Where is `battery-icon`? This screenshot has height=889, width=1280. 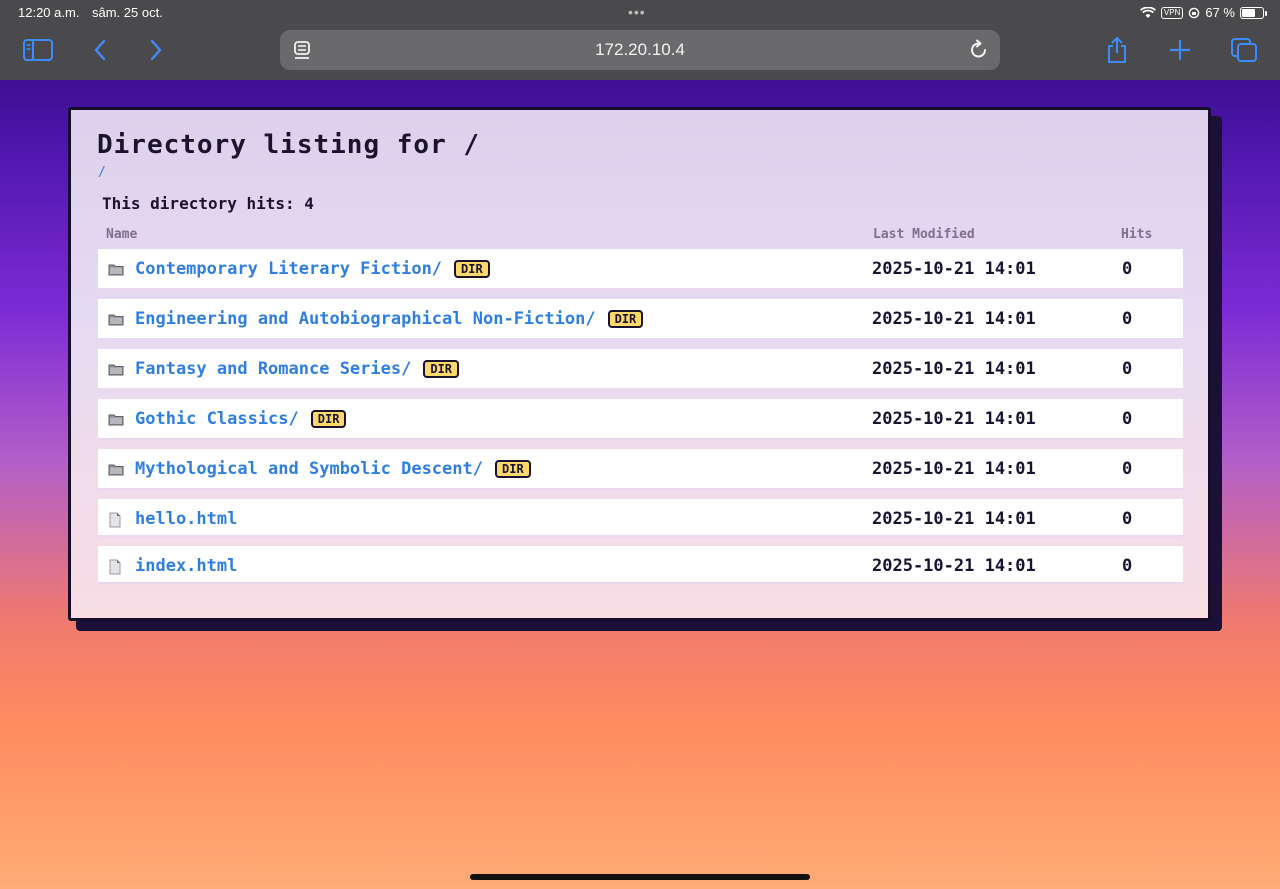
battery-icon is located at coordinates (1253, 12).